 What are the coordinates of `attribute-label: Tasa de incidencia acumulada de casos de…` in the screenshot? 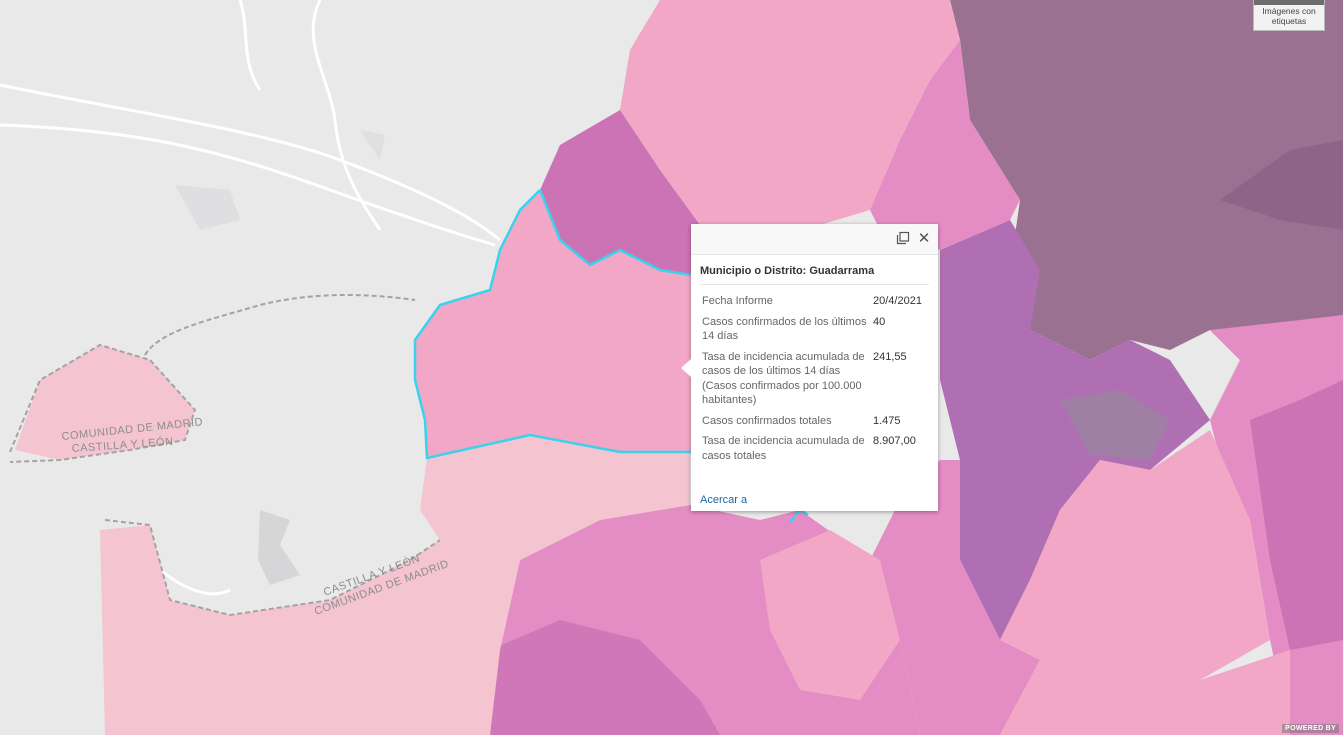 It's located at (783, 378).